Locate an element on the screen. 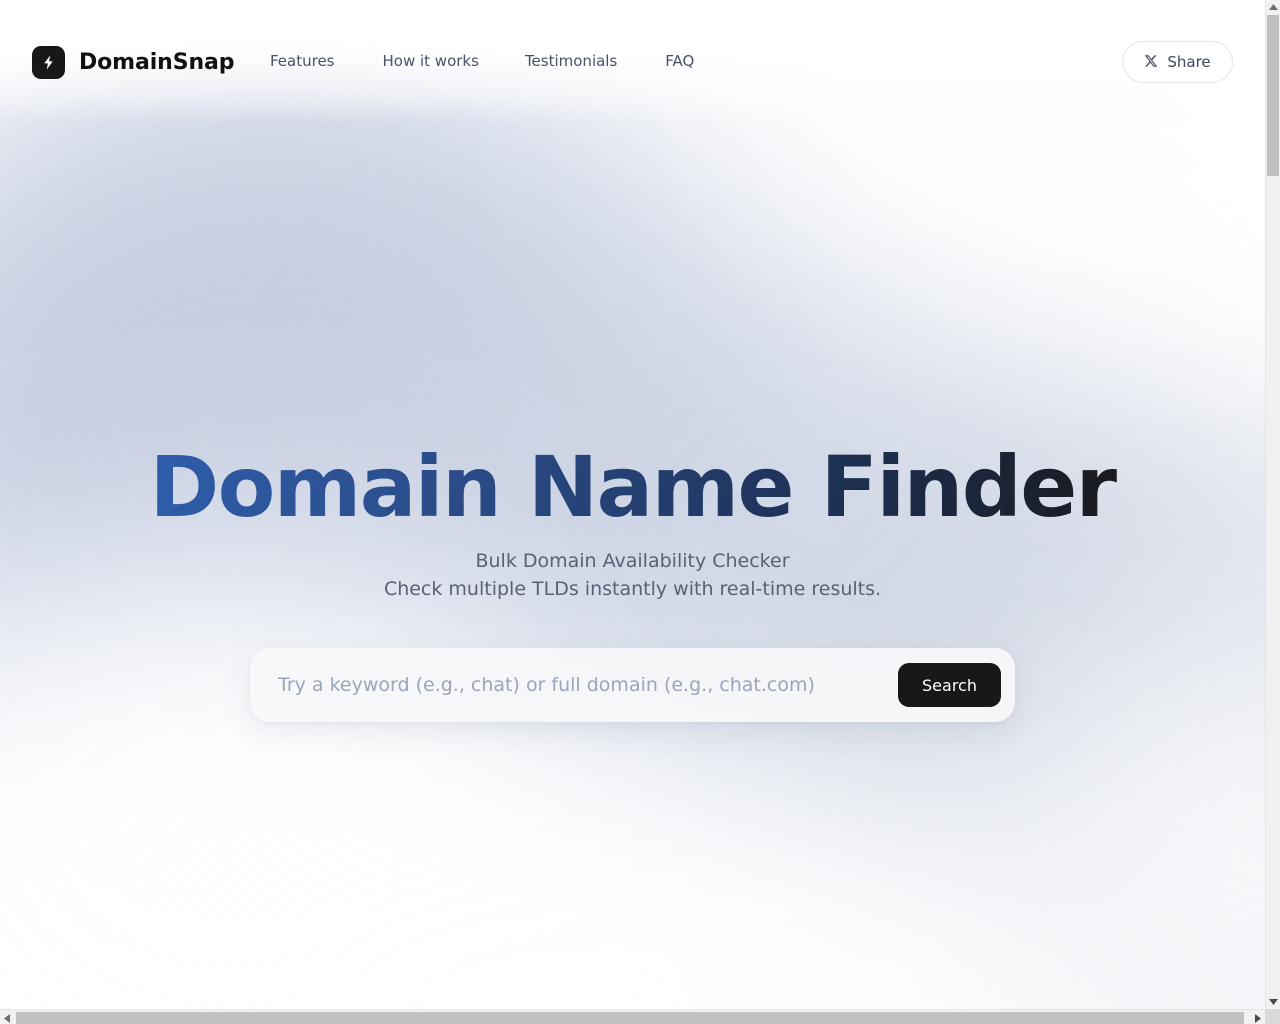 This screenshot has width=1280, height=1024. share-button: Share is located at coordinates (1177, 62).